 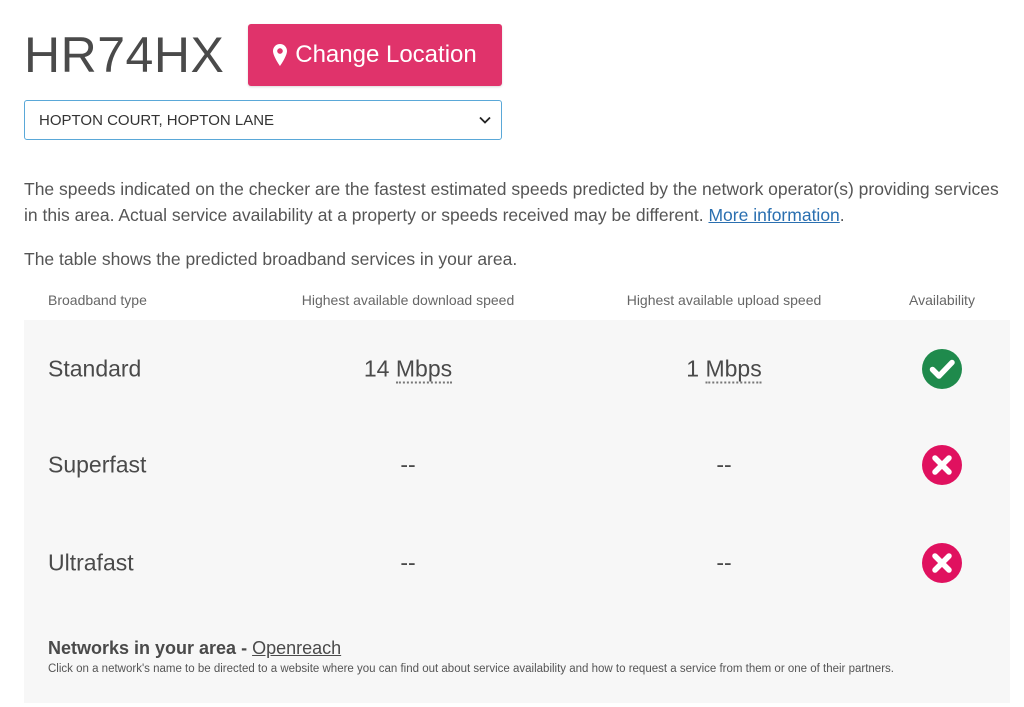 I want to click on check-circle-icon, so click(x=942, y=369).